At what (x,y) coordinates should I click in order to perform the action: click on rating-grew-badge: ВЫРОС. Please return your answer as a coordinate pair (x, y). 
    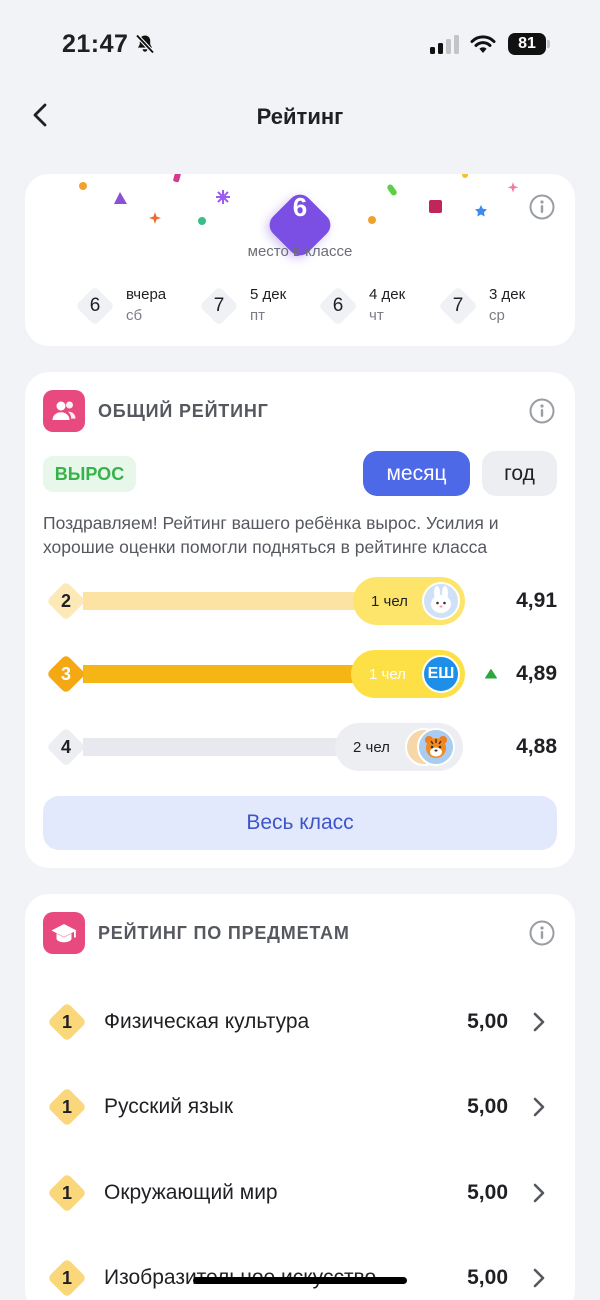
    Looking at the image, I should click on (89, 474).